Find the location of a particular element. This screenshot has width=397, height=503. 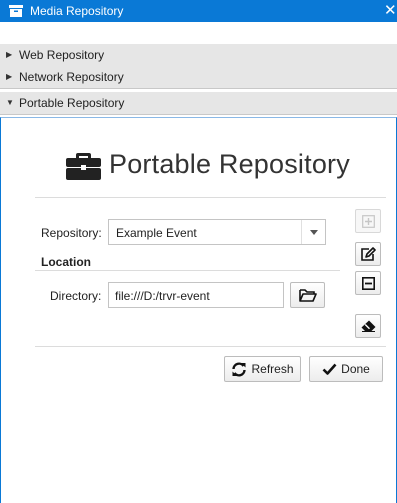

done-button: Done is located at coordinates (346, 369).